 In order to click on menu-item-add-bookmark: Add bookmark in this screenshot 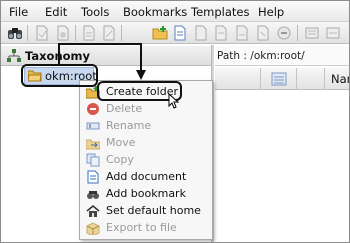, I will do `click(146, 194)`.